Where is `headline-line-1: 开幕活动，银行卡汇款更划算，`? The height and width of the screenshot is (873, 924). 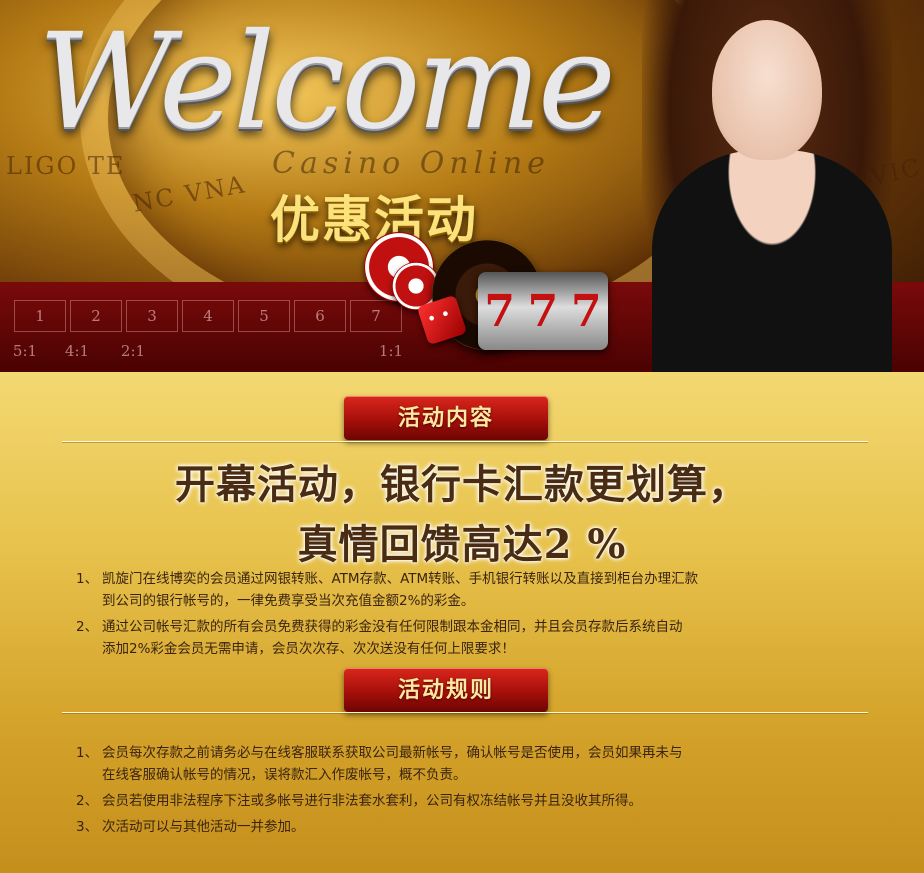
headline-line-1: 开幕活动，银行卡汇款更划算， is located at coordinates (462, 484).